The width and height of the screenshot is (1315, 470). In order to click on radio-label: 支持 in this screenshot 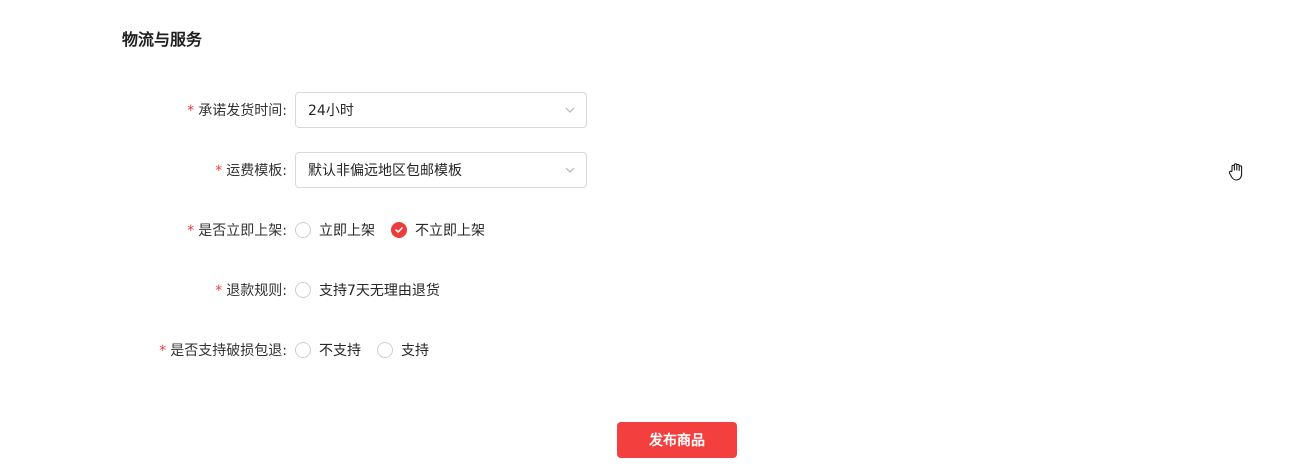, I will do `click(415, 351)`.